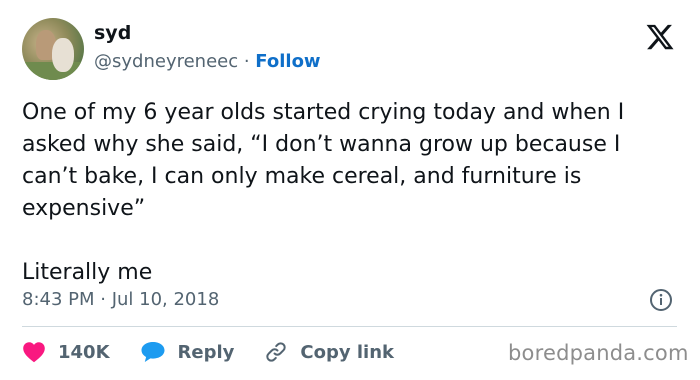 This screenshot has height=380, width=700. I want to click on divider, so click(349, 326).